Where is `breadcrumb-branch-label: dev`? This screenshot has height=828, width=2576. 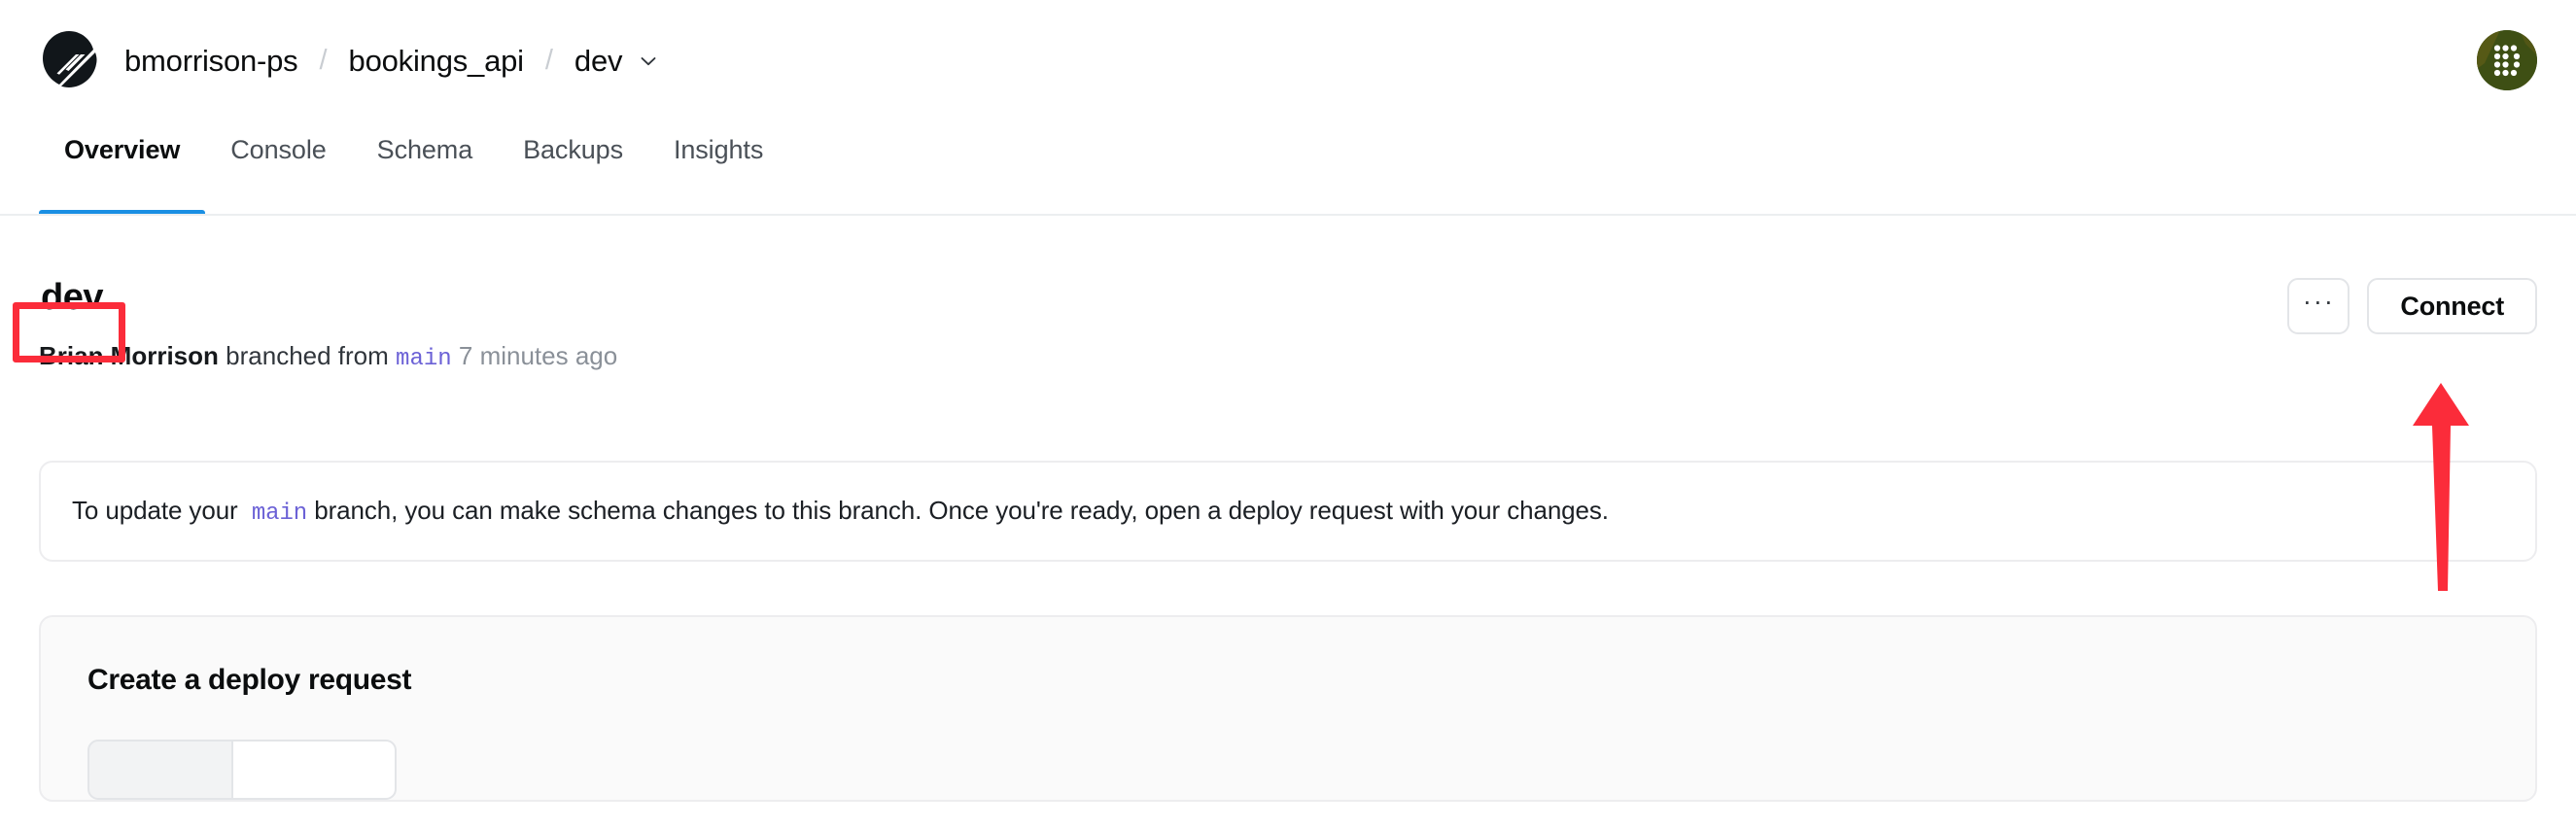 breadcrumb-branch-label: dev is located at coordinates (598, 60).